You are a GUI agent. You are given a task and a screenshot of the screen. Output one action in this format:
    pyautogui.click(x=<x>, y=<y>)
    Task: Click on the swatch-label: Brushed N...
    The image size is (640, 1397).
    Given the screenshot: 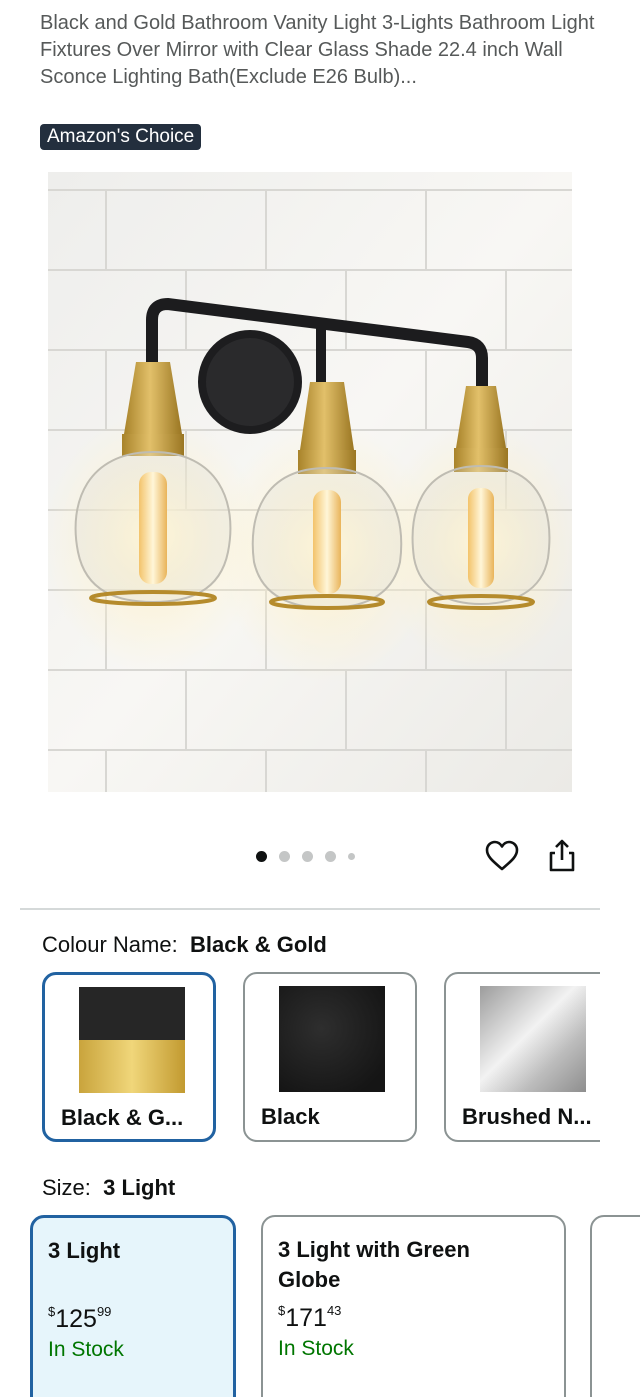 What is the action you would take?
    pyautogui.click(x=527, y=1116)
    